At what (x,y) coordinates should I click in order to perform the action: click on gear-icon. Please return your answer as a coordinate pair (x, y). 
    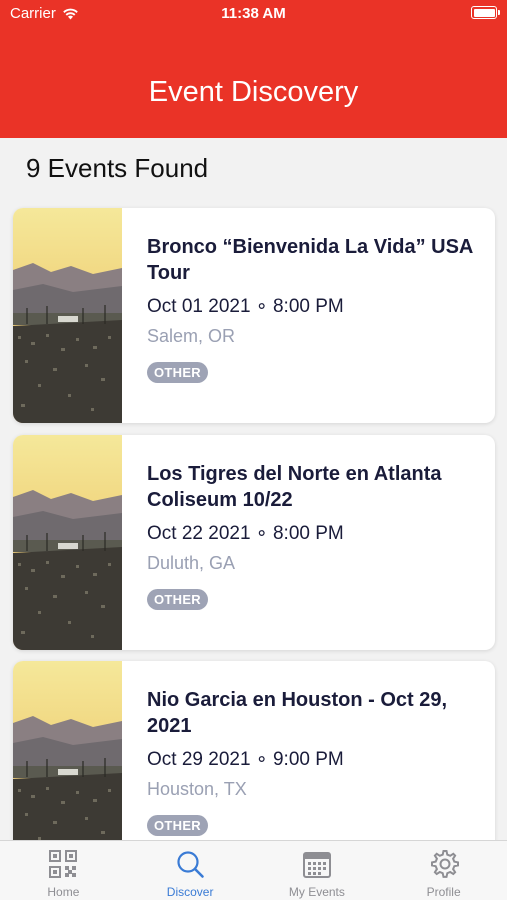
    Looking at the image, I should click on (444, 864).